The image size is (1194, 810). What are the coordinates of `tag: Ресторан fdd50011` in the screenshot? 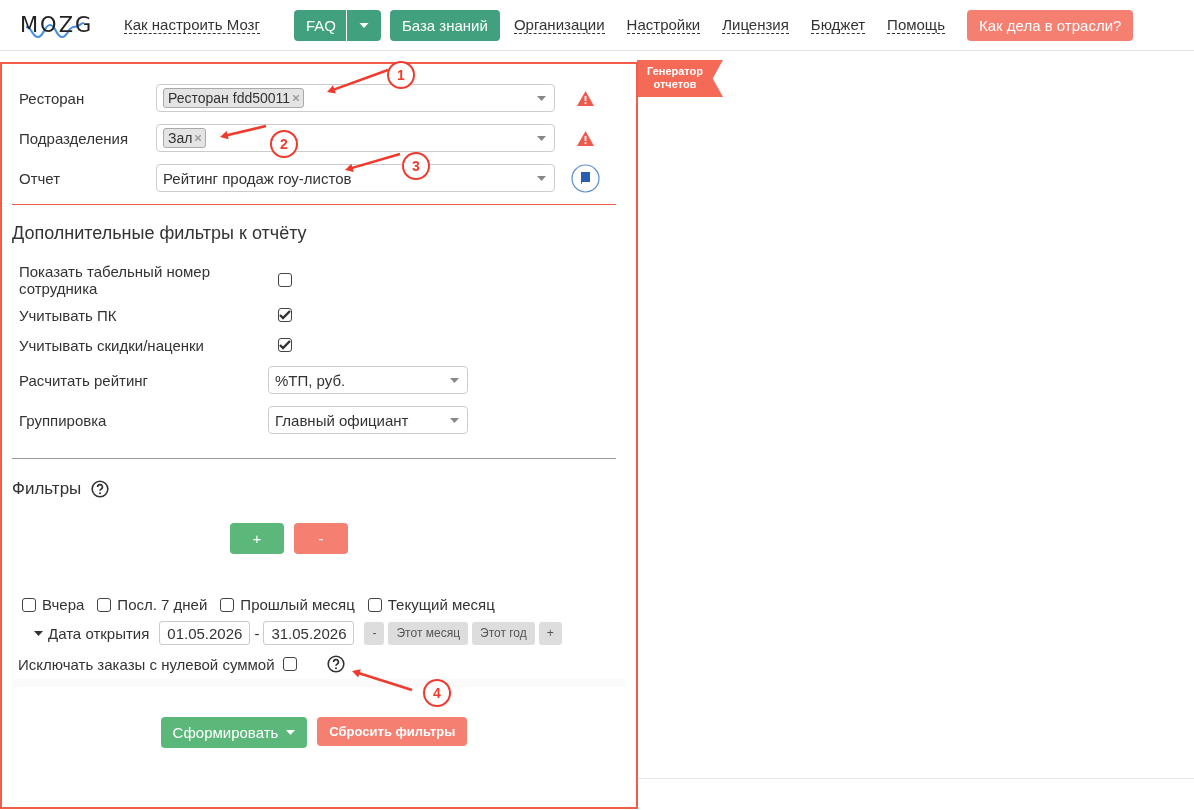 It's located at (234, 98).